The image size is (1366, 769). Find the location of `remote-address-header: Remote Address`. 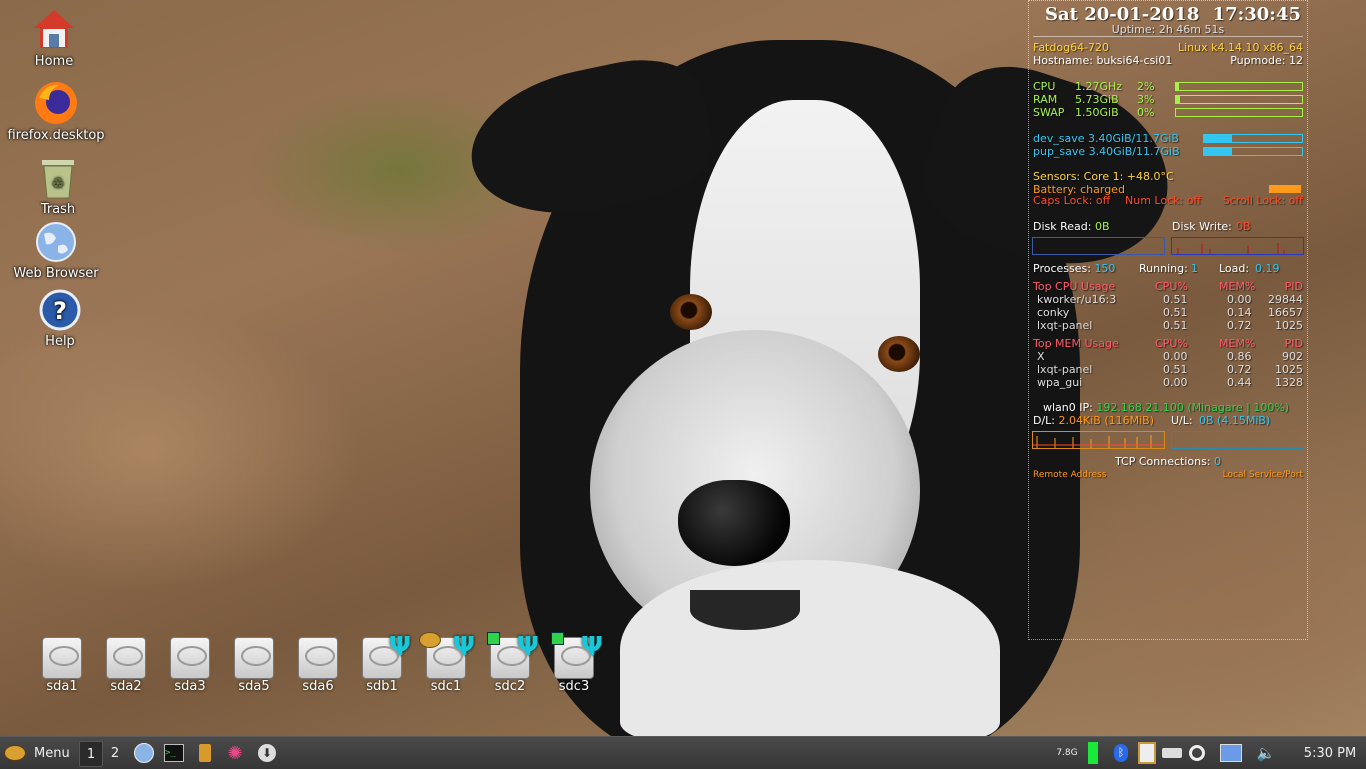

remote-address-header: Remote Address is located at coordinates (1070, 475).